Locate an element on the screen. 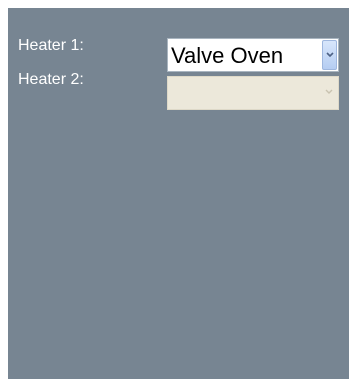  heater-2-dropdown-button is located at coordinates (329, 93).